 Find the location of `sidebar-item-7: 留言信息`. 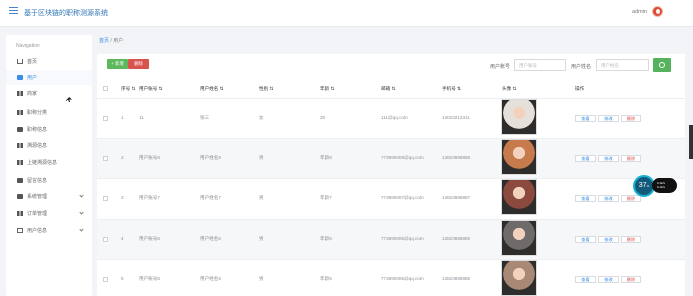

sidebar-item-7: 留言信息 is located at coordinates (49, 180).